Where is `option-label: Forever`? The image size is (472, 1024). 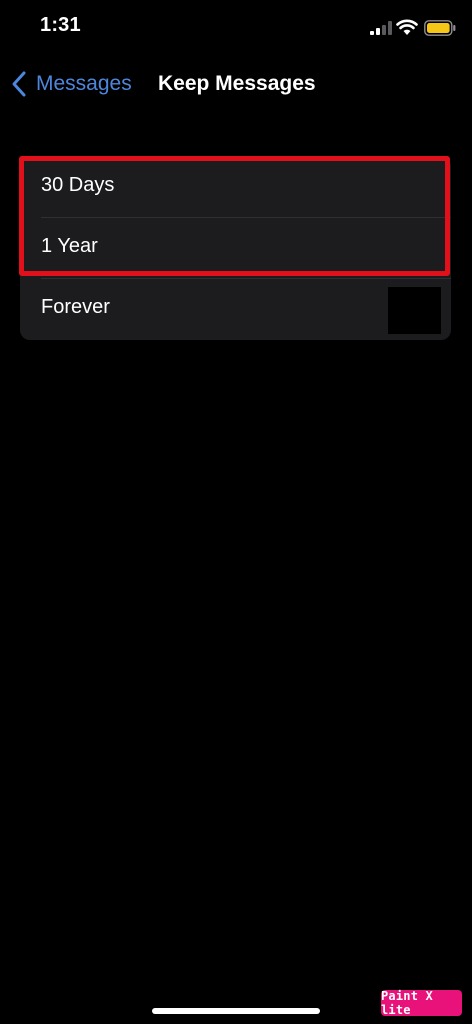
option-label: Forever is located at coordinates (75, 307).